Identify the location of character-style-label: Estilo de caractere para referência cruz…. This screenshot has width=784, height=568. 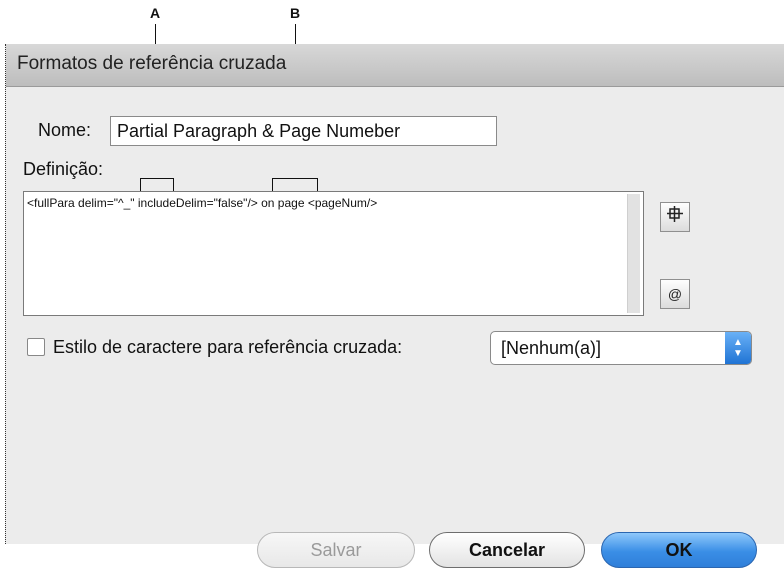
(228, 347).